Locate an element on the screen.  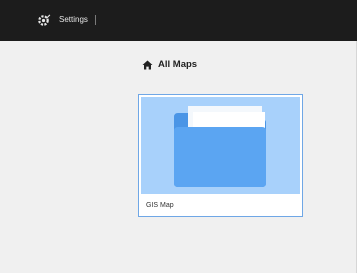
map-card-title: GIS Map is located at coordinates (220, 205).